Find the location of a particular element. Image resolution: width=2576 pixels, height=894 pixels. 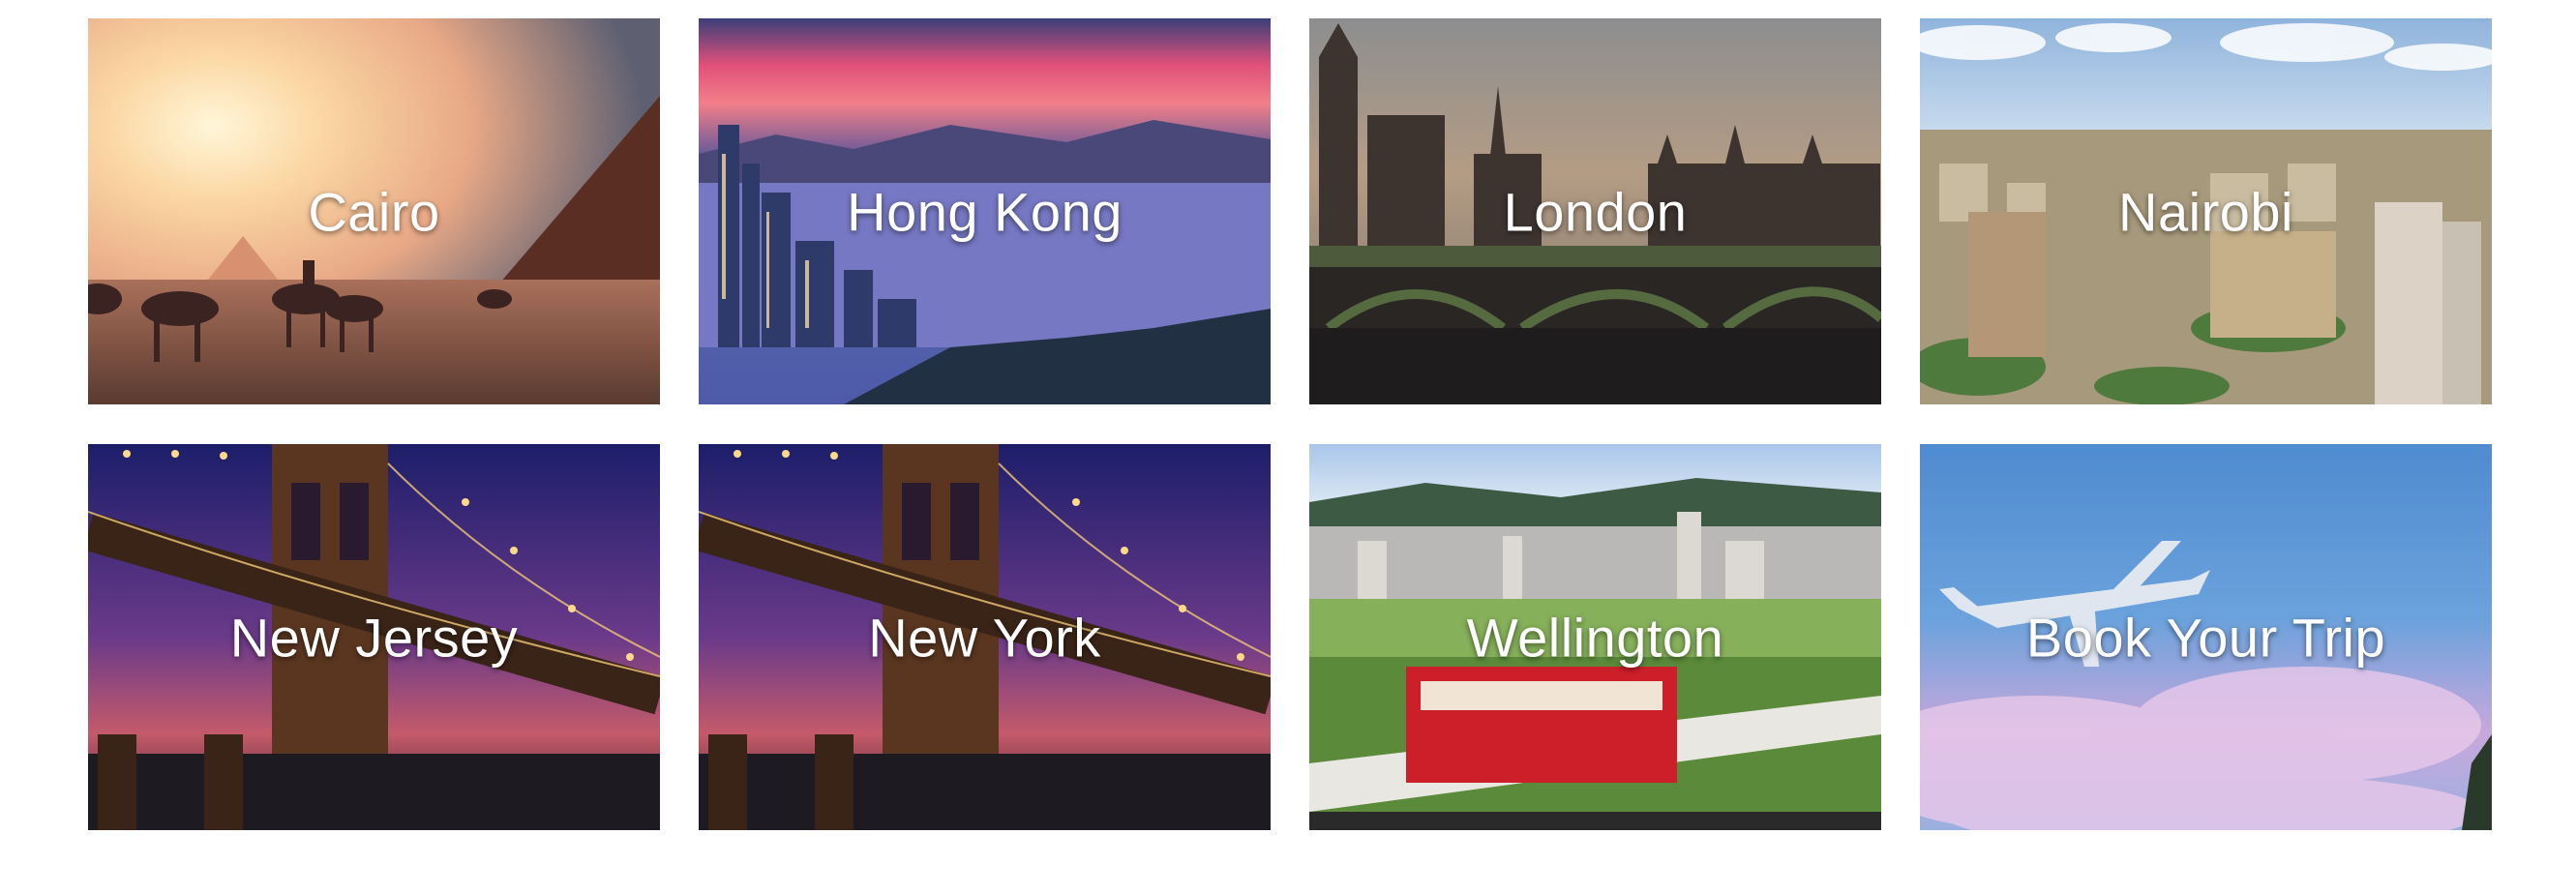

book-your-trip-tile: Book Your Trip is located at coordinates (2206, 637).